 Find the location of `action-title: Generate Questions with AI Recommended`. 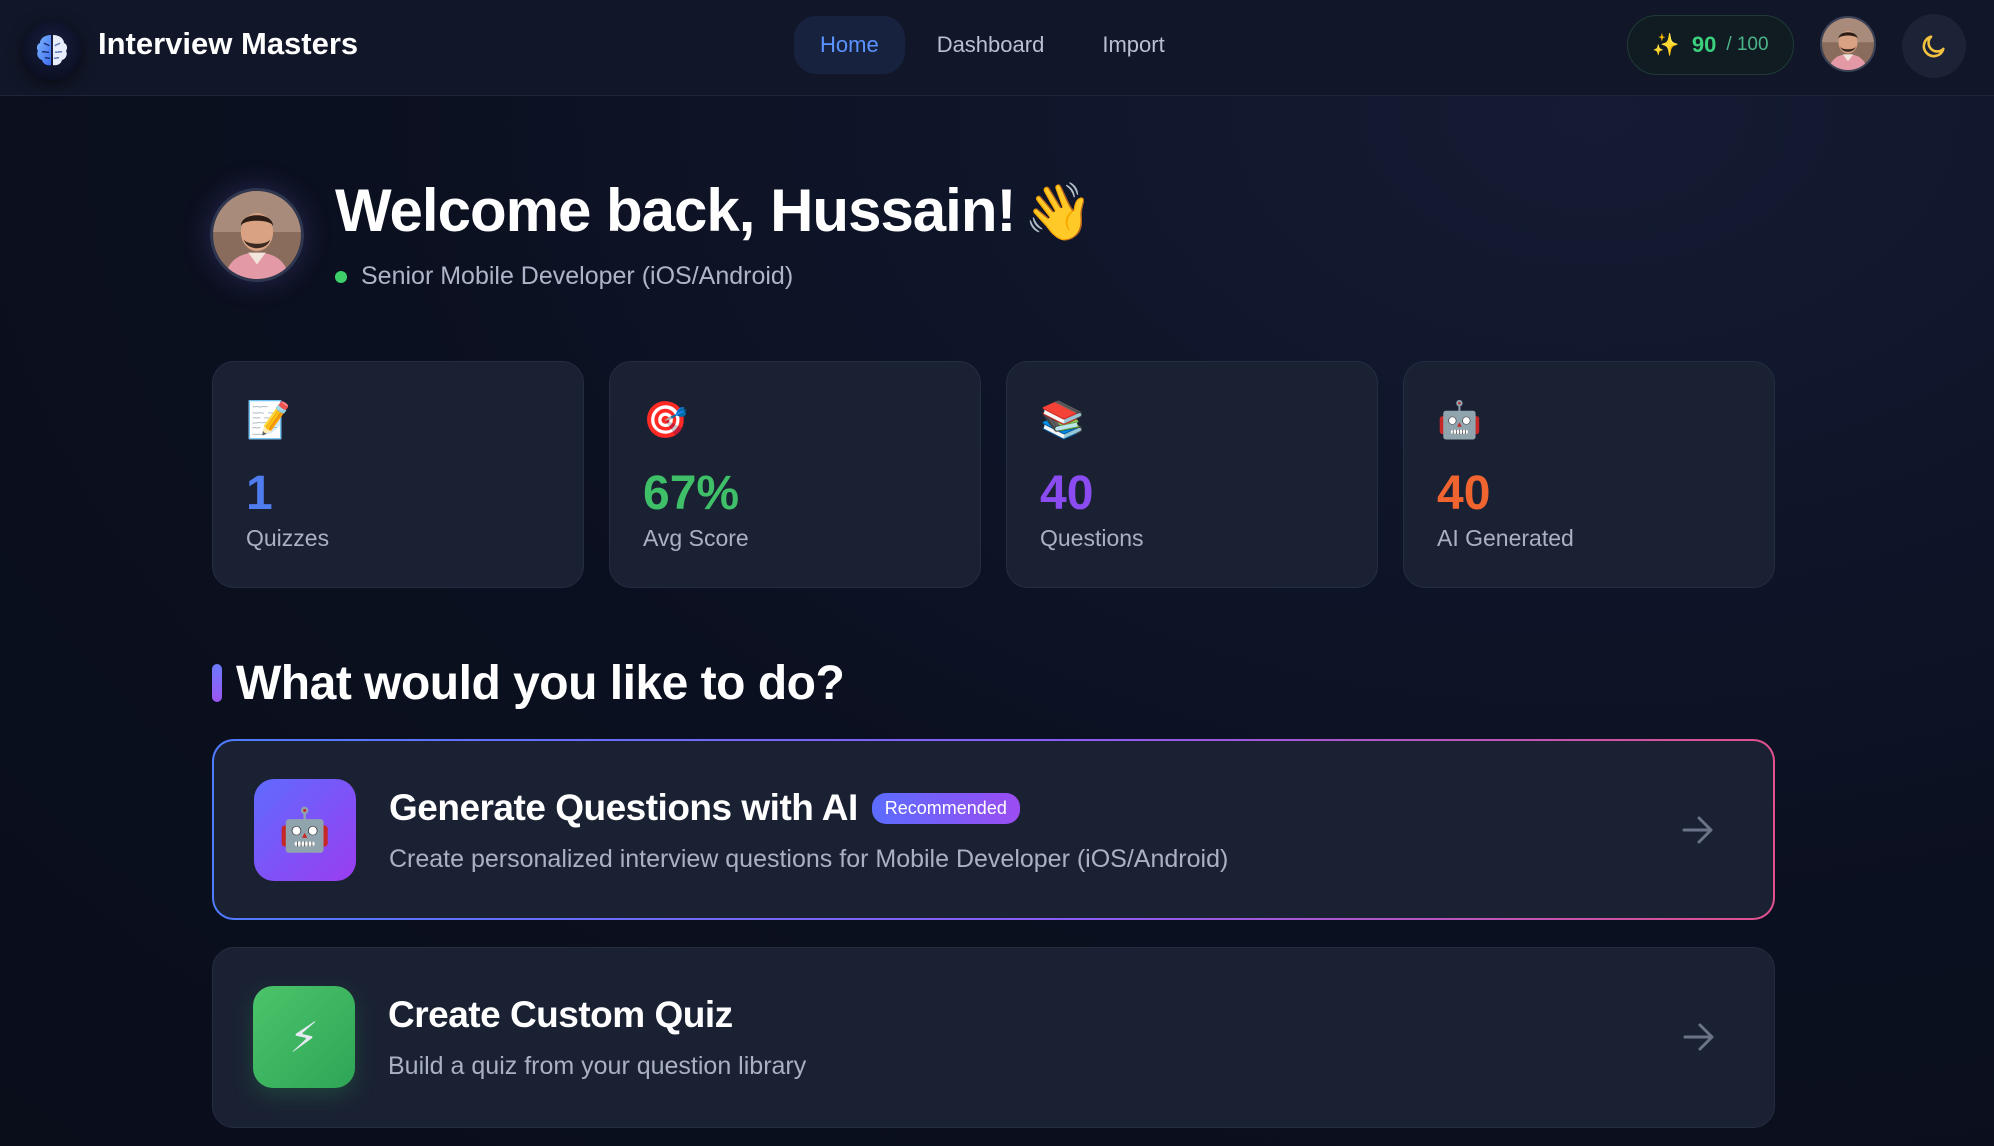

action-title: Generate Questions with AI Recommended is located at coordinates (704, 808).